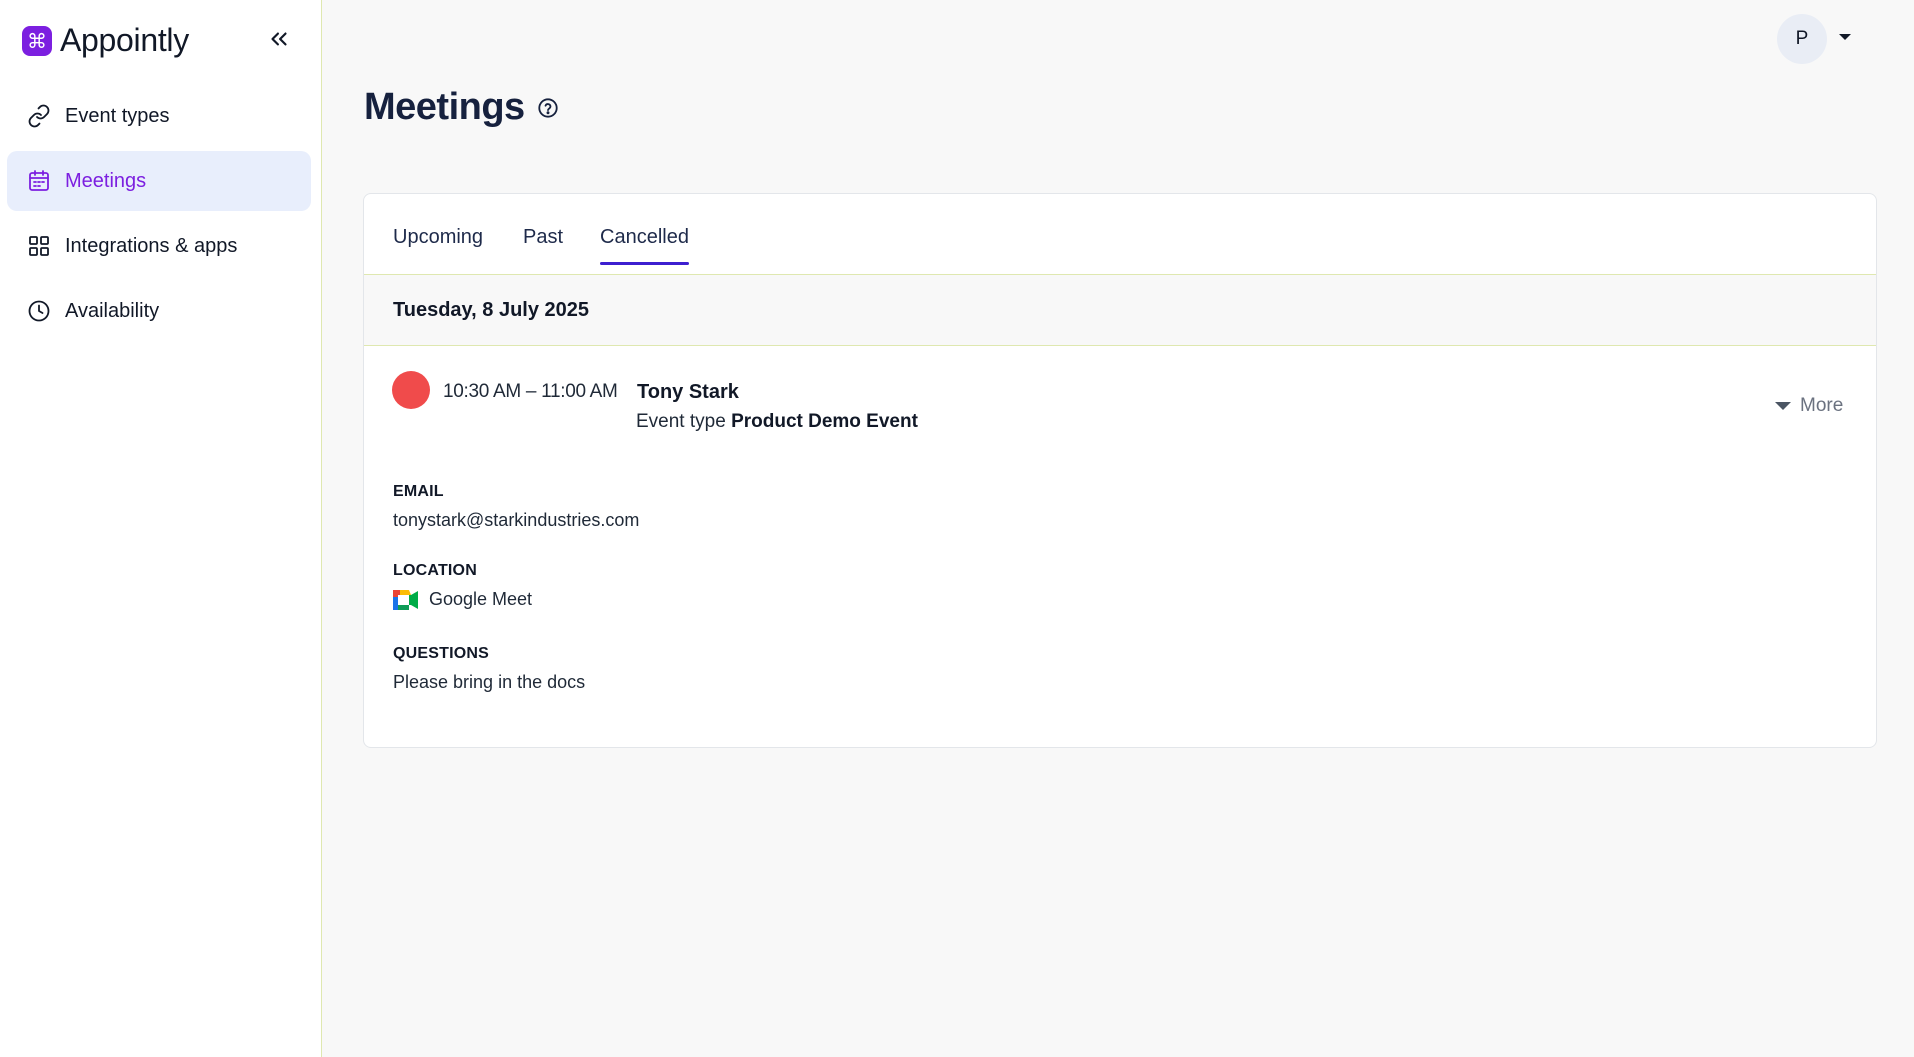  Describe the element at coordinates (824, 421) in the screenshot. I see `event-type-name: Product Demo Event` at that location.